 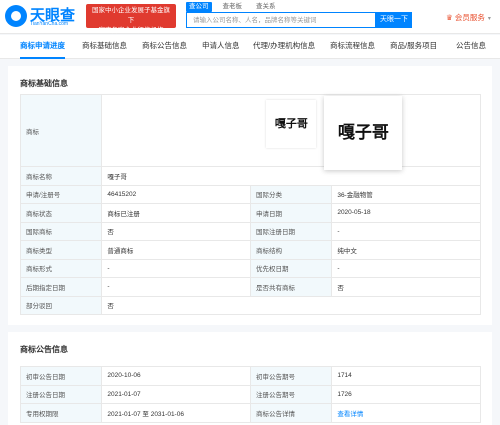 I want to click on row-label: 商标结构, so click(x=291, y=250).